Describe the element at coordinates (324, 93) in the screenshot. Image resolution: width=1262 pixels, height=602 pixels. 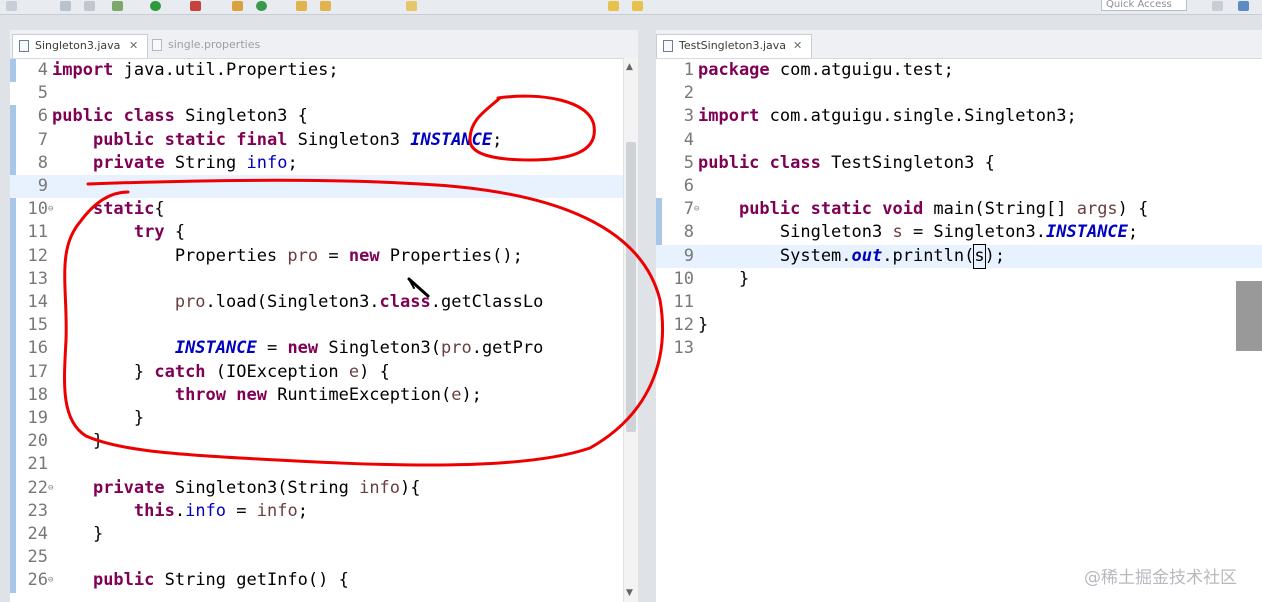
I see `code-line: 5` at that location.